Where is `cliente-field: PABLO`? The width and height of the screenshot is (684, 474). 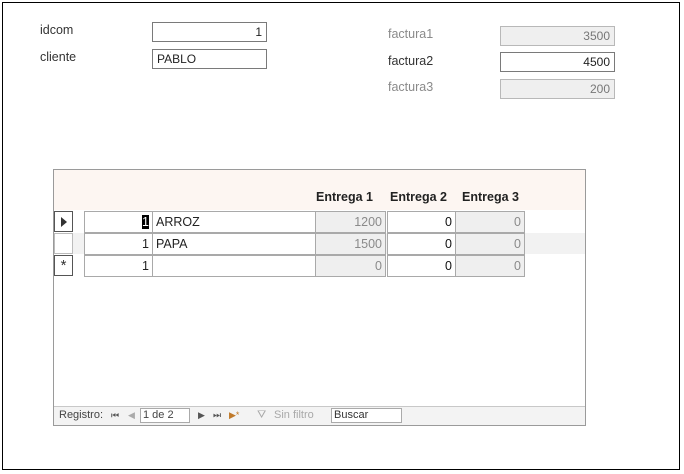
cliente-field: PABLO is located at coordinates (209, 59).